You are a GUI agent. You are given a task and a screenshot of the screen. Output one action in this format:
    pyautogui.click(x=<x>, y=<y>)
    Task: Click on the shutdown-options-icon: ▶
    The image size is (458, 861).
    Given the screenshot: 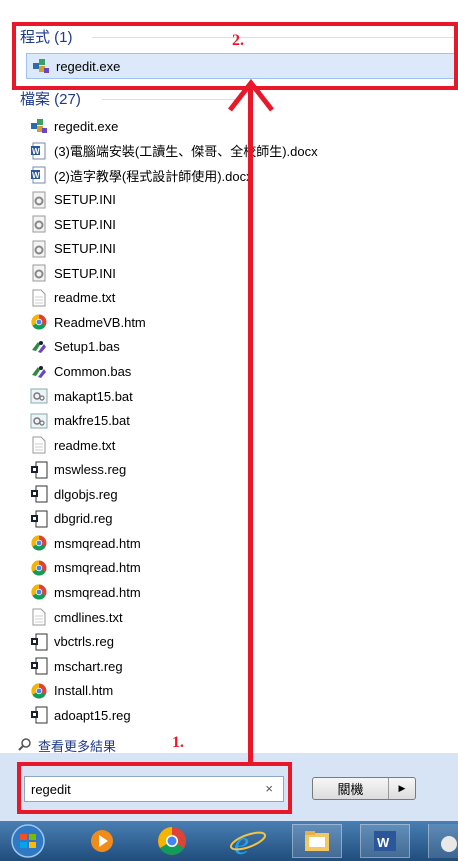 What is the action you would take?
    pyautogui.click(x=402, y=788)
    